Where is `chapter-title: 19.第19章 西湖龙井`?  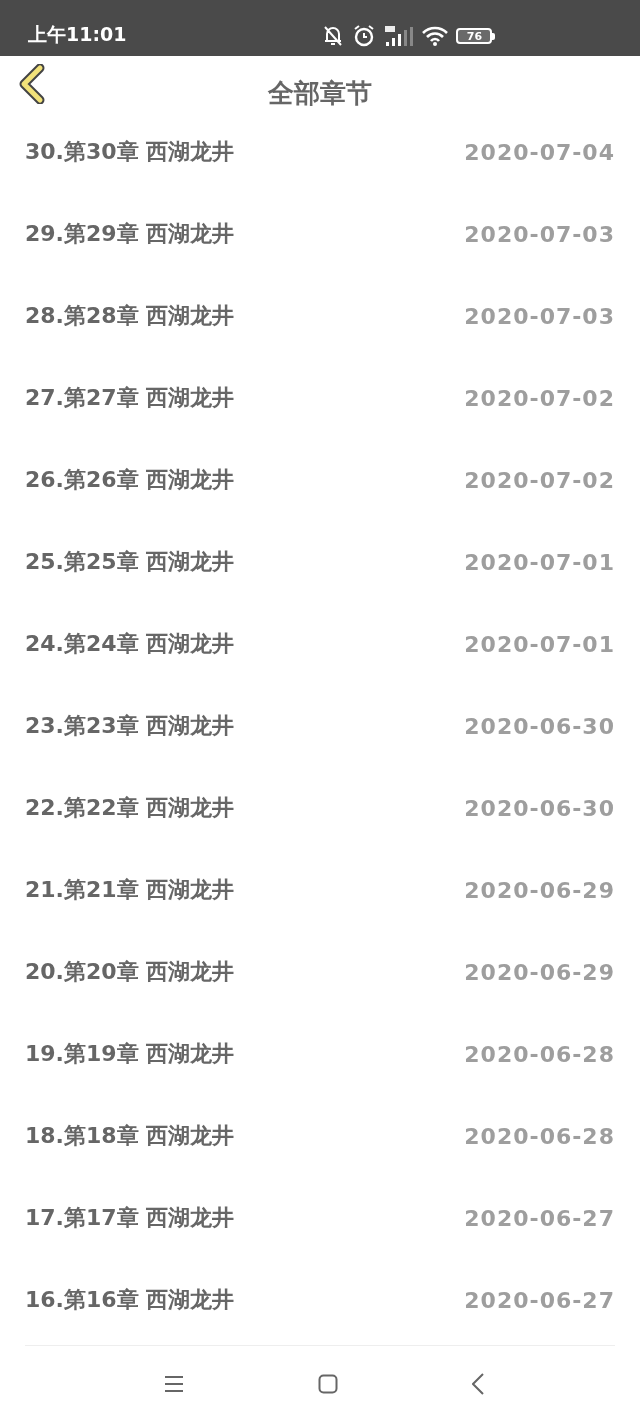 chapter-title: 19.第19章 西湖龙井 is located at coordinates (130, 1054).